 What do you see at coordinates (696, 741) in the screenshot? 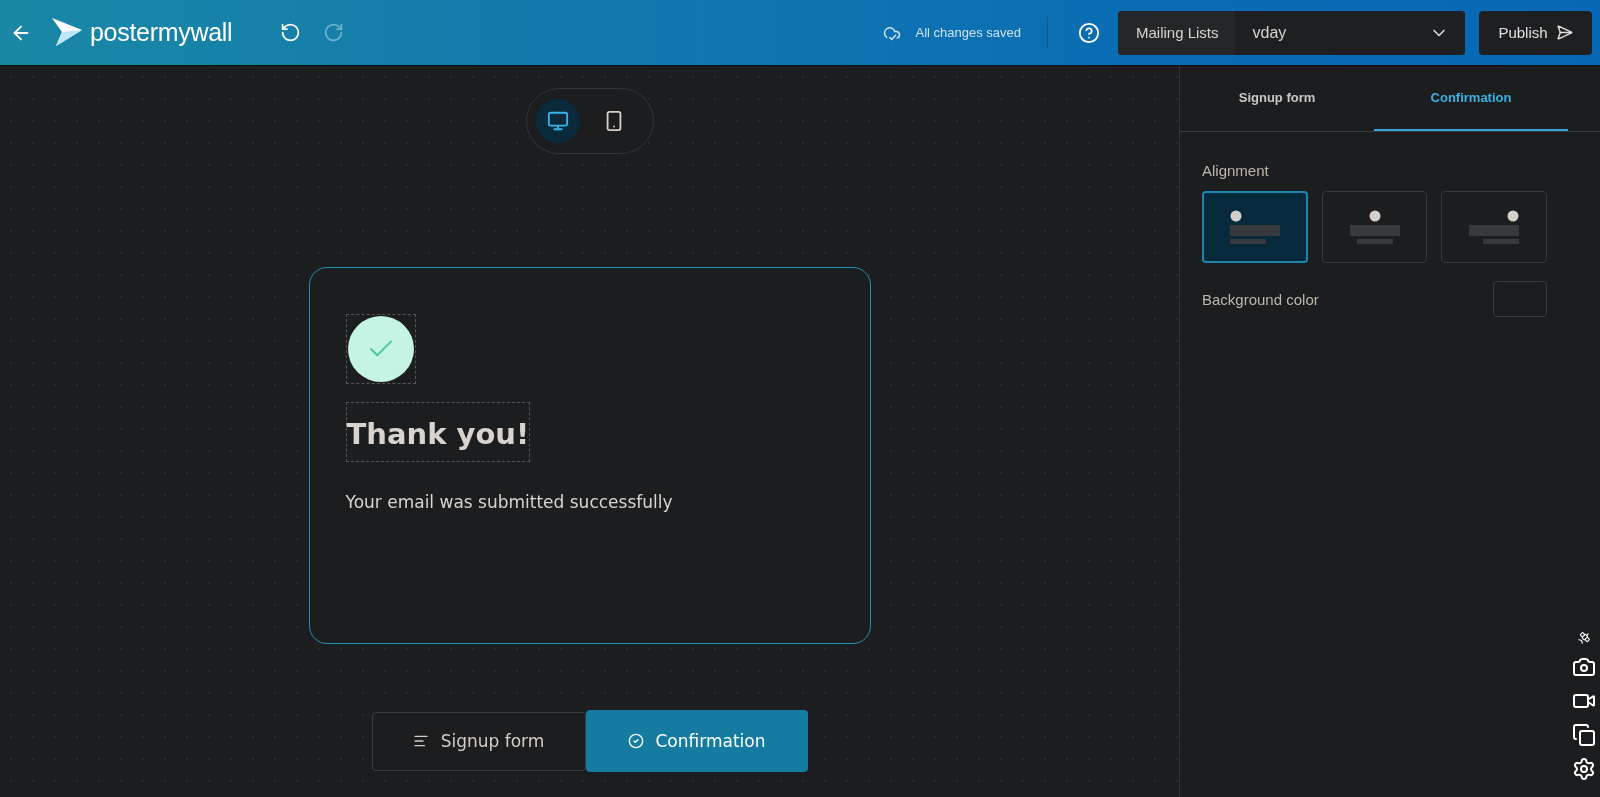
I see `view-tab: Confirmation` at bounding box center [696, 741].